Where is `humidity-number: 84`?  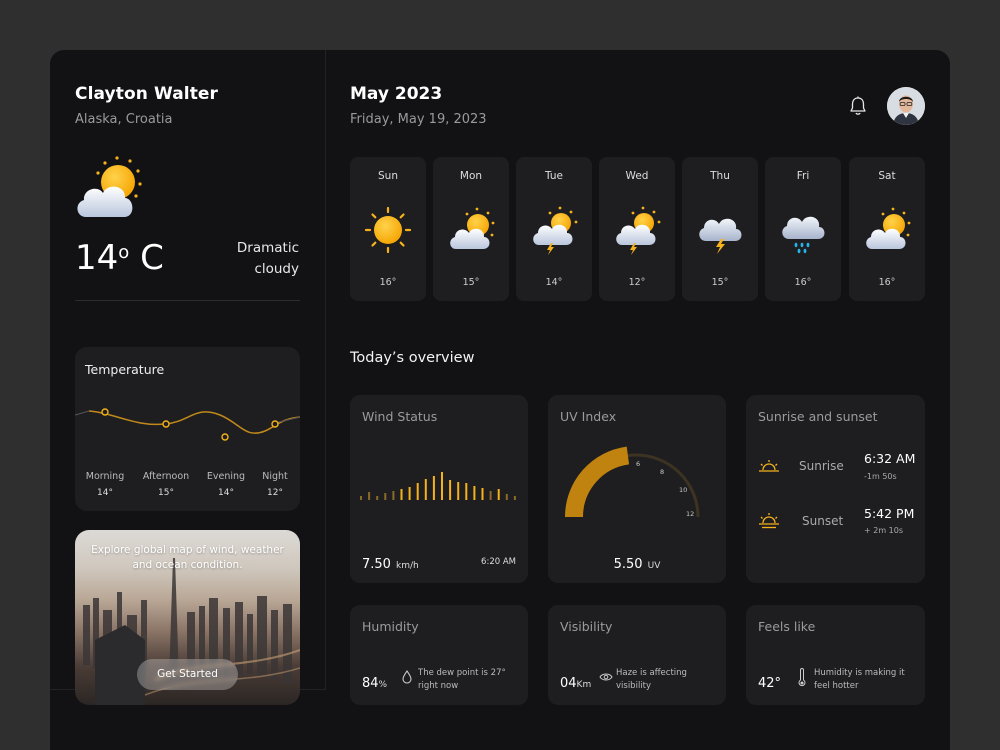 humidity-number: 84 is located at coordinates (370, 683).